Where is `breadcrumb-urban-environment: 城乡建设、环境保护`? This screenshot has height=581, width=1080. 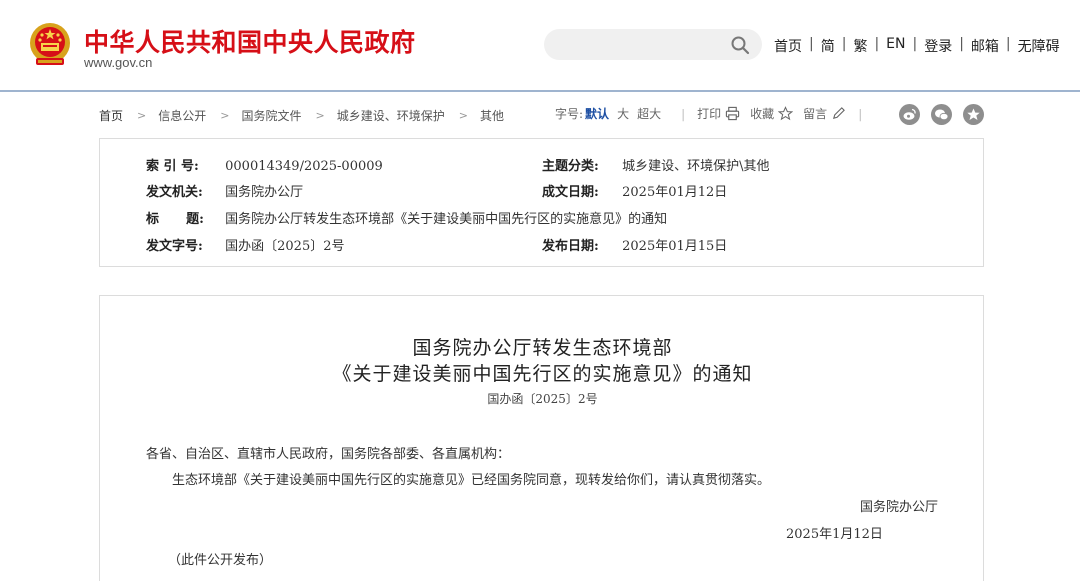 breadcrumb-urban-environment: 城乡建设、环境保护 is located at coordinates (391, 115).